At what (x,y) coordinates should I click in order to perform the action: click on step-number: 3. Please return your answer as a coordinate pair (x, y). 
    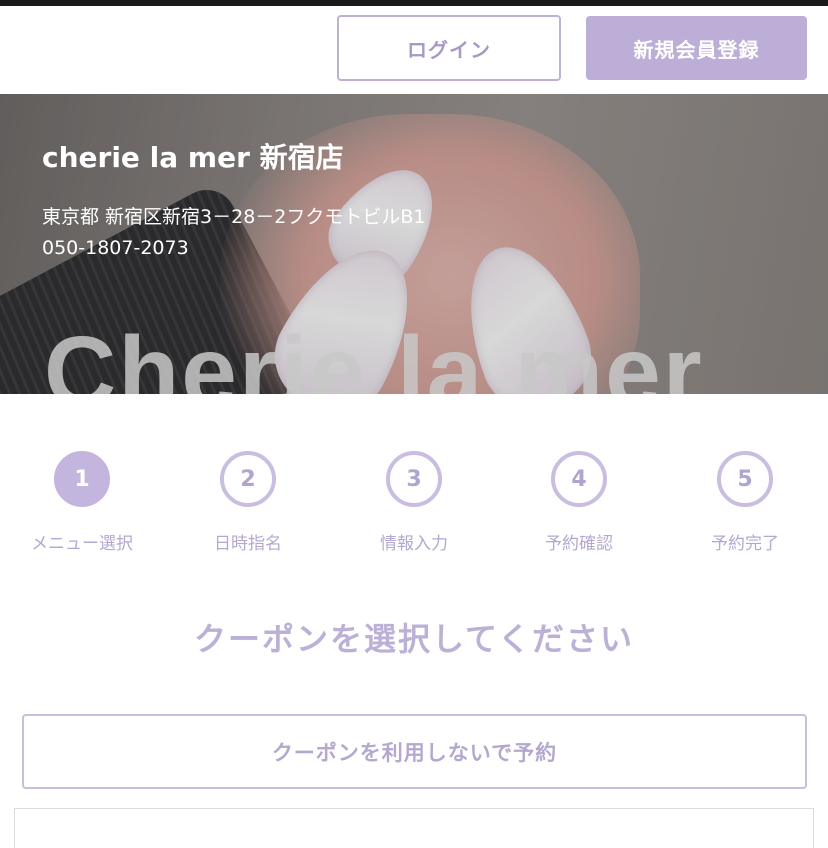
    Looking at the image, I should click on (414, 479).